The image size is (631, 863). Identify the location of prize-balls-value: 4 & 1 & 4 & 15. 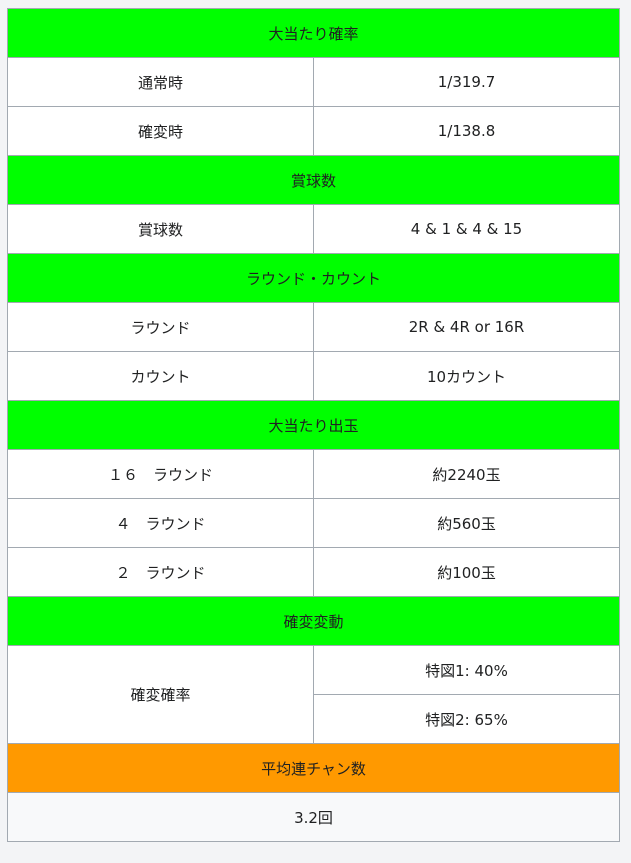
(466, 229).